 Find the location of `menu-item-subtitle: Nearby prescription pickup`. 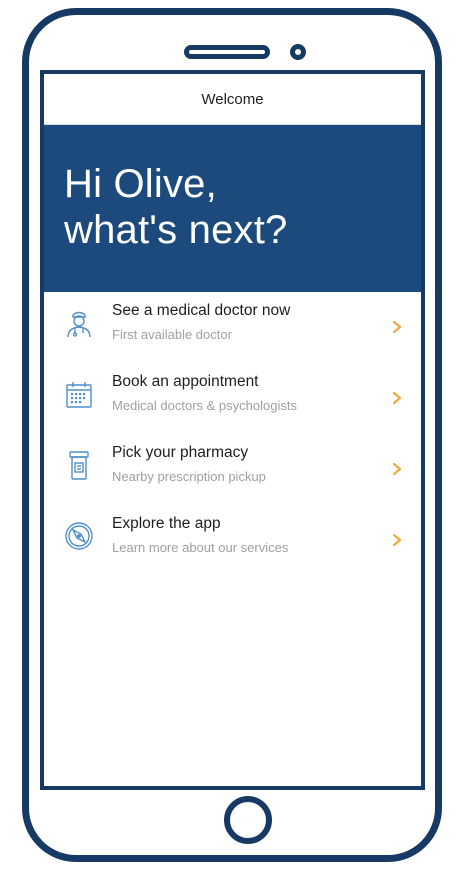

menu-item-subtitle: Nearby prescription pickup is located at coordinates (189, 476).